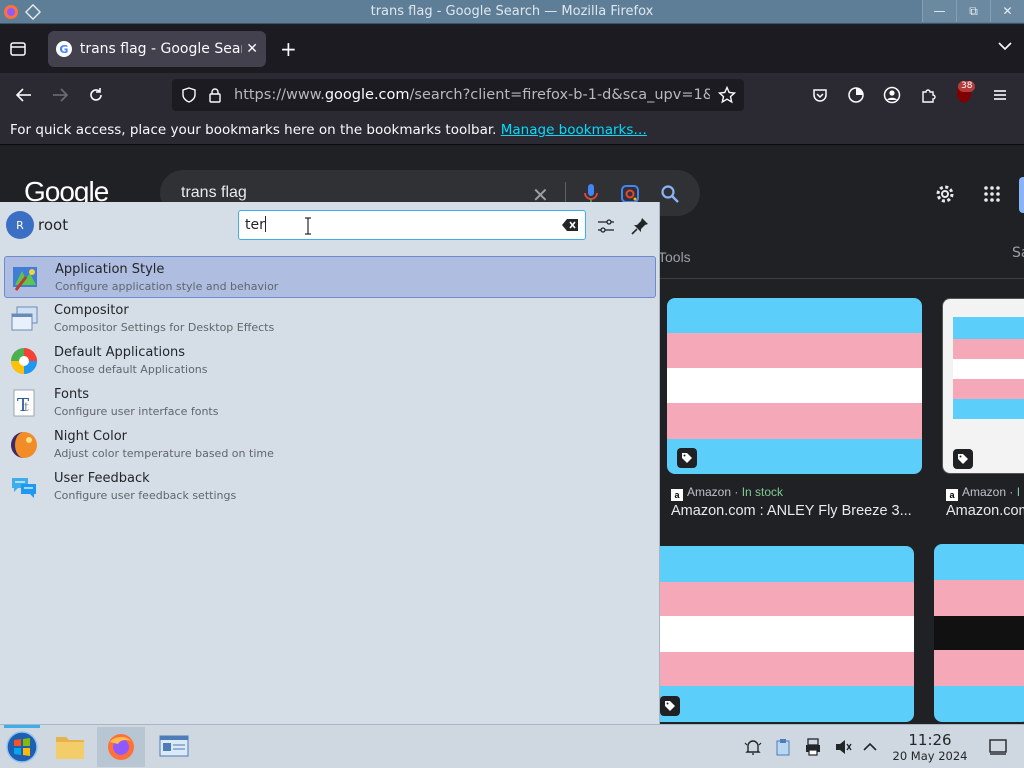 This screenshot has height=768, width=1024. I want to click on google-apps-icon, so click(992, 194).